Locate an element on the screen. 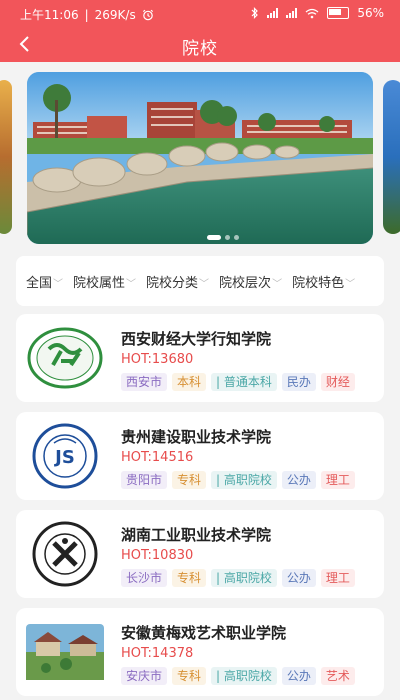 The image size is (400, 700). tag-list: 安庆市 专科 | 高职院校 公办 艺术 is located at coordinates (238, 676).